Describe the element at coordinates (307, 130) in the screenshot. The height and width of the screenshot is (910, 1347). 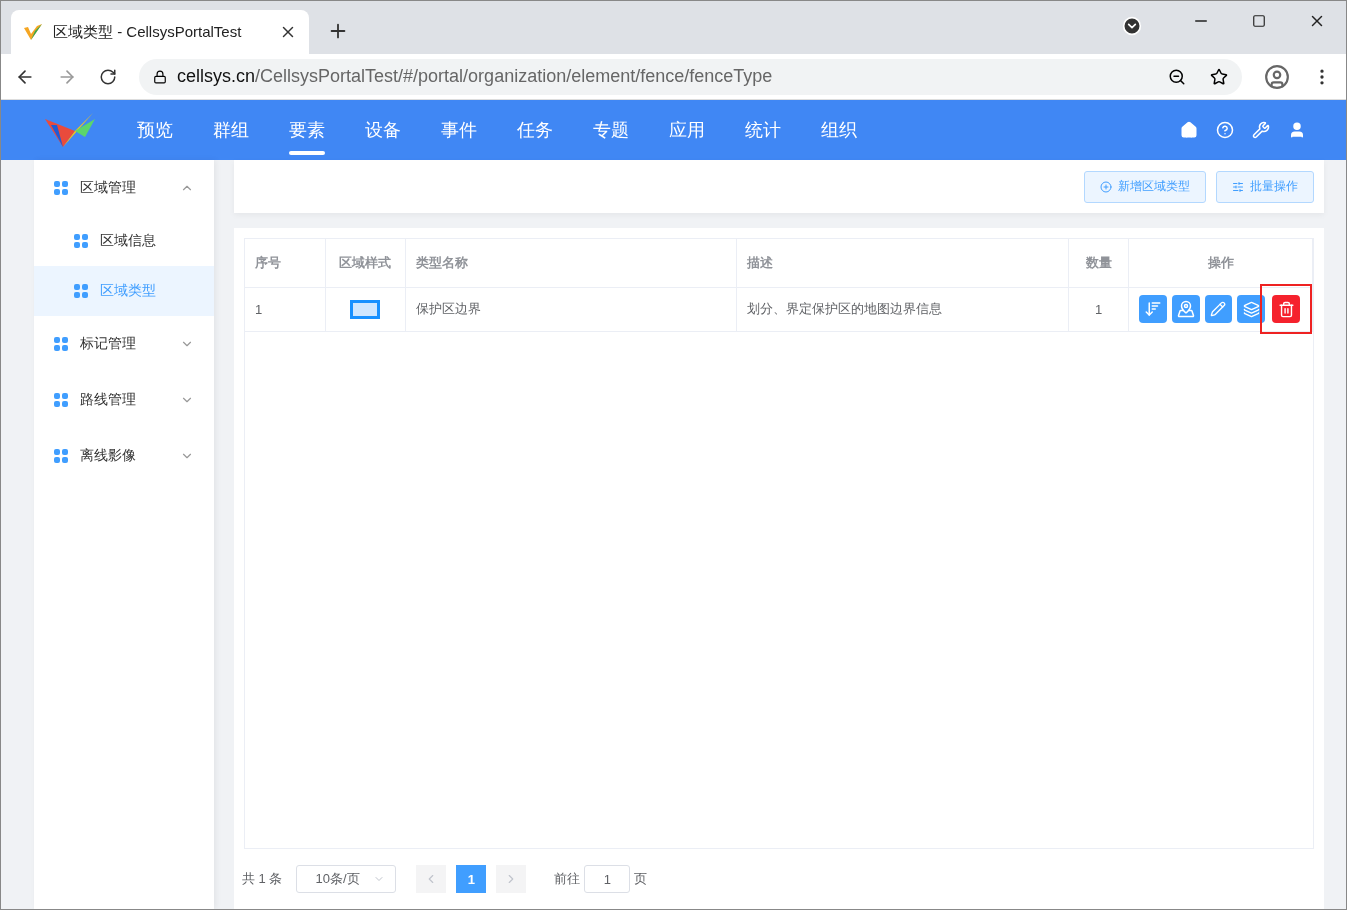
I see `nav-tab: 要素` at that location.